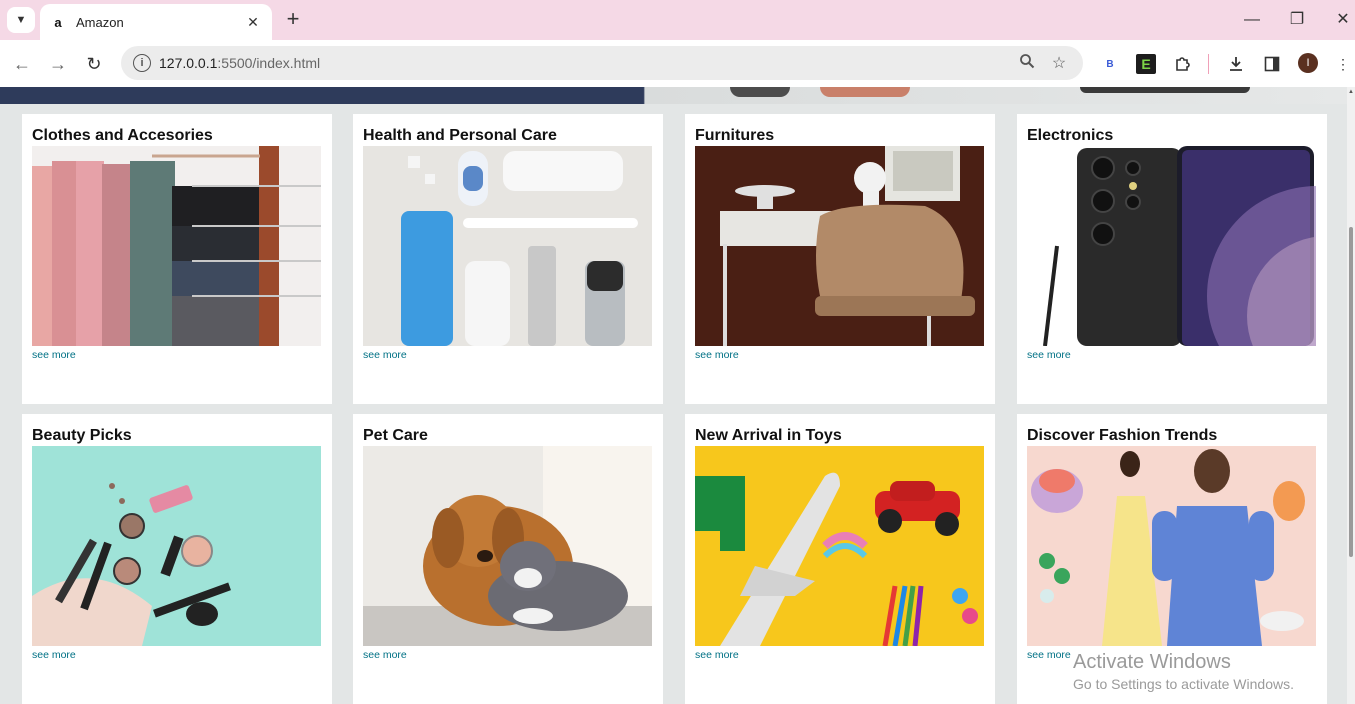  I want to click on category-card-electronics: Electronics see more, so click(1172, 259).